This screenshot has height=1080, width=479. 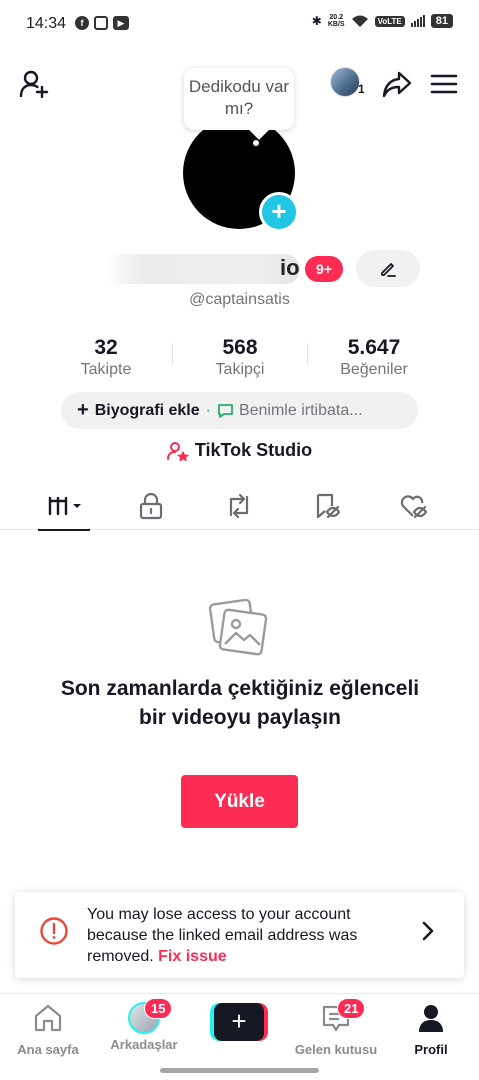 What do you see at coordinates (256, 143) in the screenshot?
I see `avatar-highlight` at bounding box center [256, 143].